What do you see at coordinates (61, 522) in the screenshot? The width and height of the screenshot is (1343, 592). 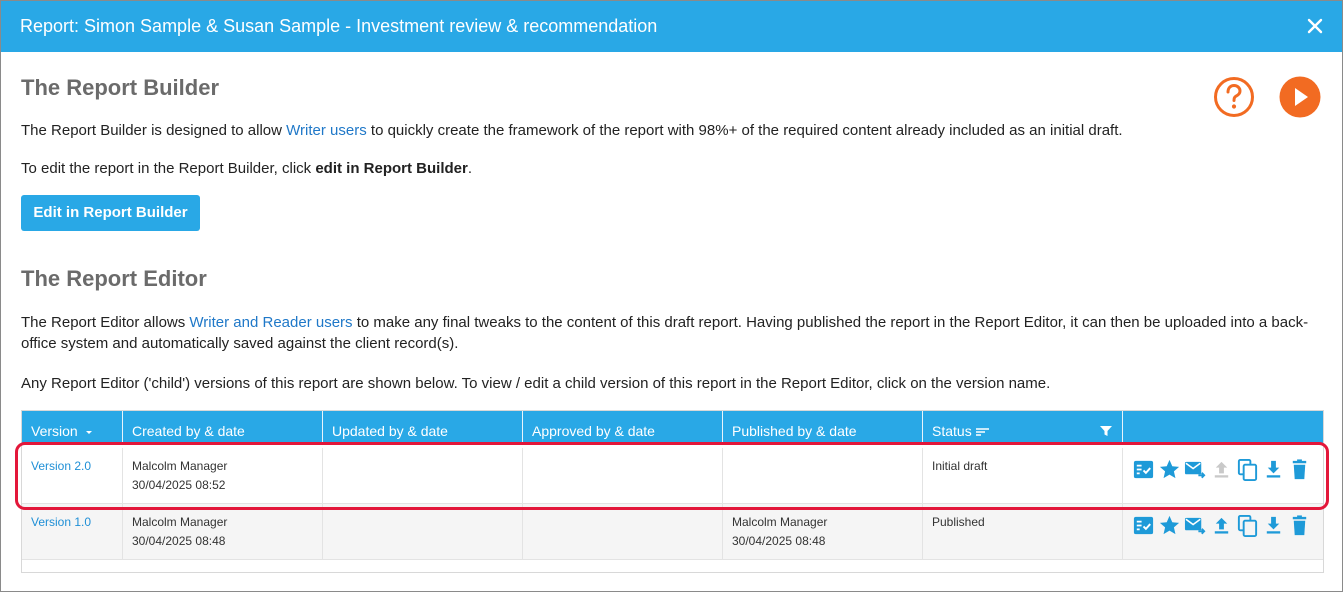 I see `version-link: Version 1.0` at bounding box center [61, 522].